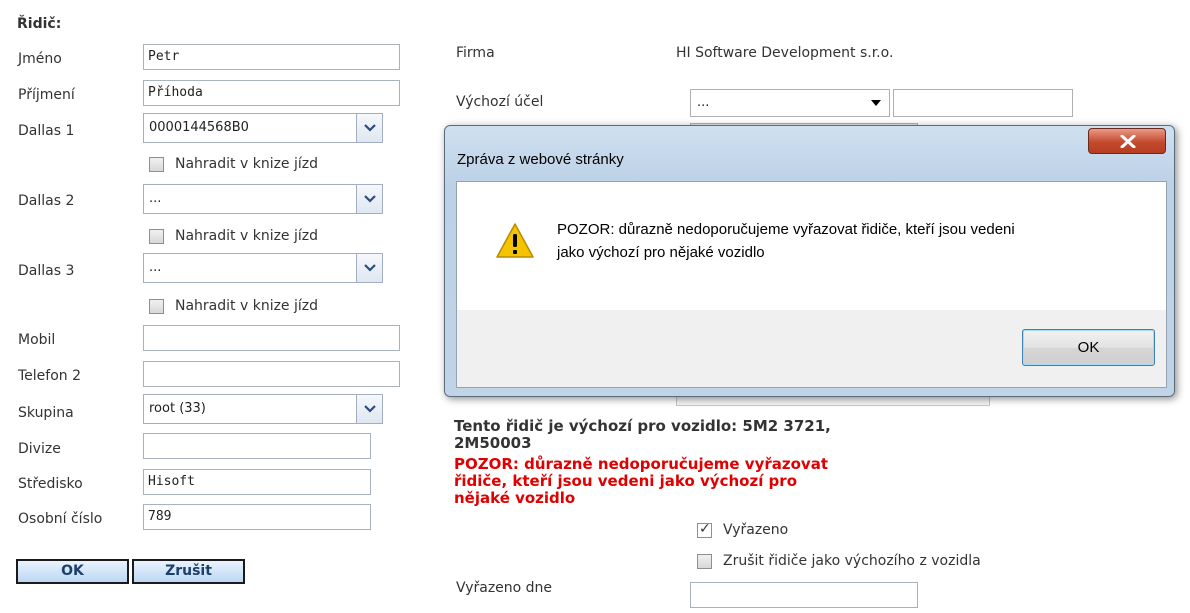 This screenshot has width=1190, height=613. Describe the element at coordinates (876, 103) in the screenshot. I see `triangle-down-icon` at that location.